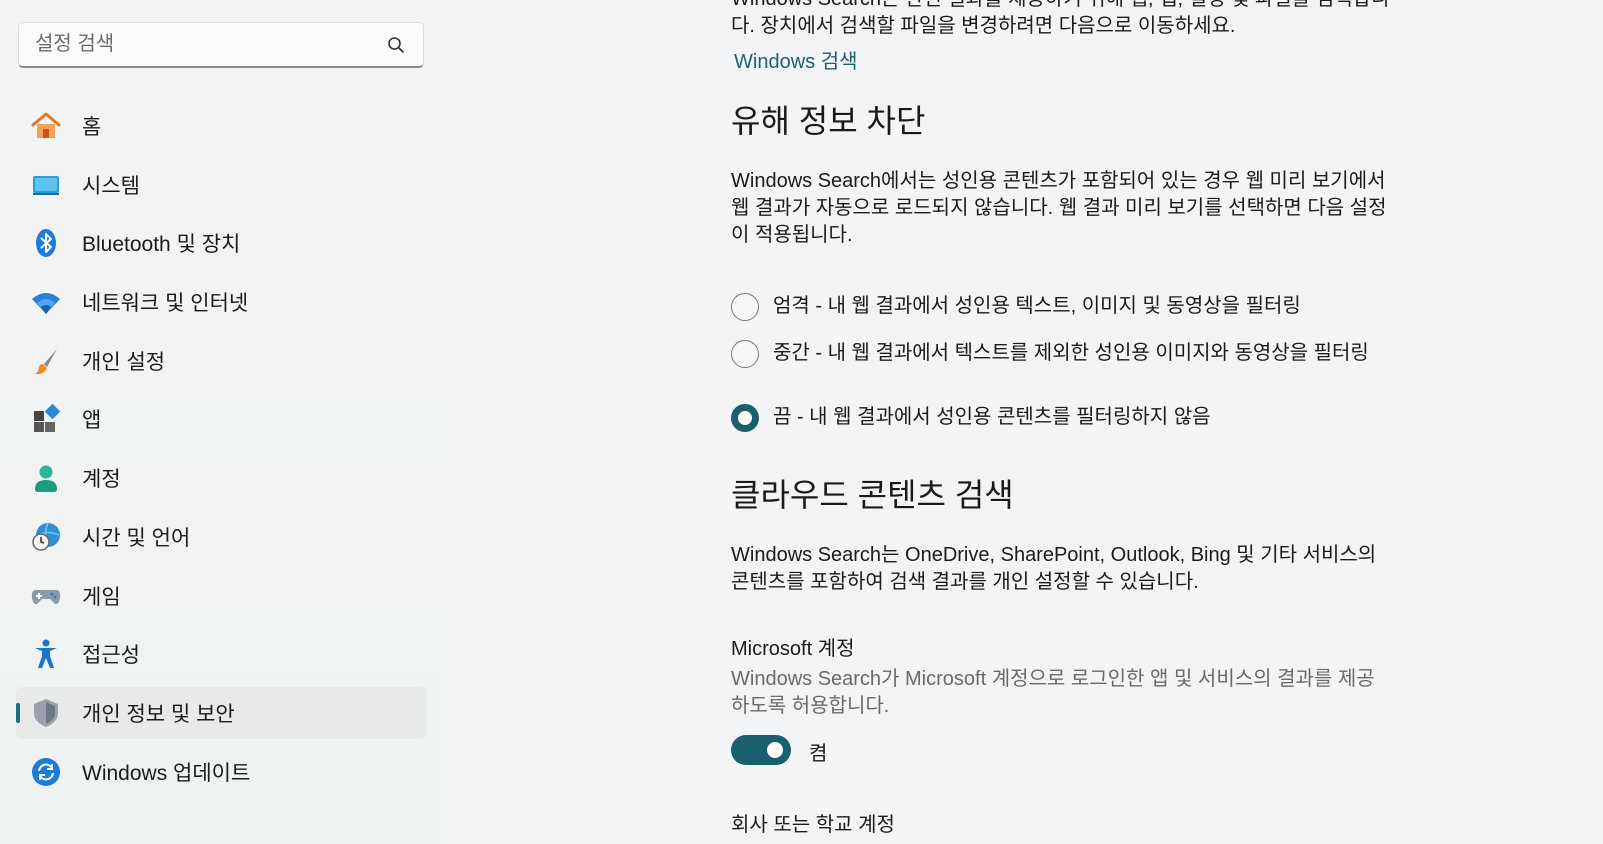  Describe the element at coordinates (111, 186) in the screenshot. I see `sidebar-item-label: 시스템` at that location.